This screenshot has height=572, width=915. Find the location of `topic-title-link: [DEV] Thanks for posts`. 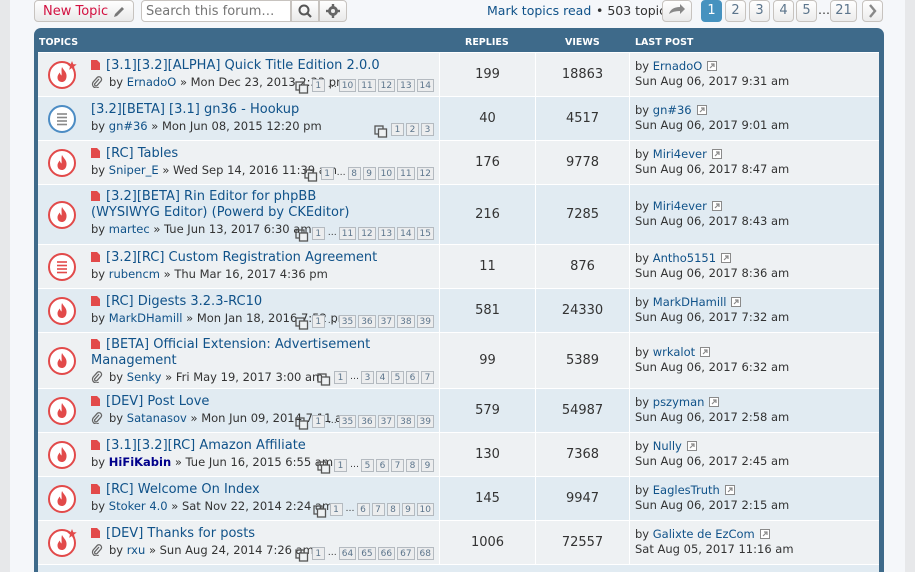

topic-title-link: [DEV] Thanks for posts is located at coordinates (173, 533).